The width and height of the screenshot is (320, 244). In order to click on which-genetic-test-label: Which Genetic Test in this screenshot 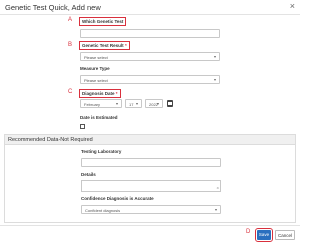, I will do `click(103, 21)`.